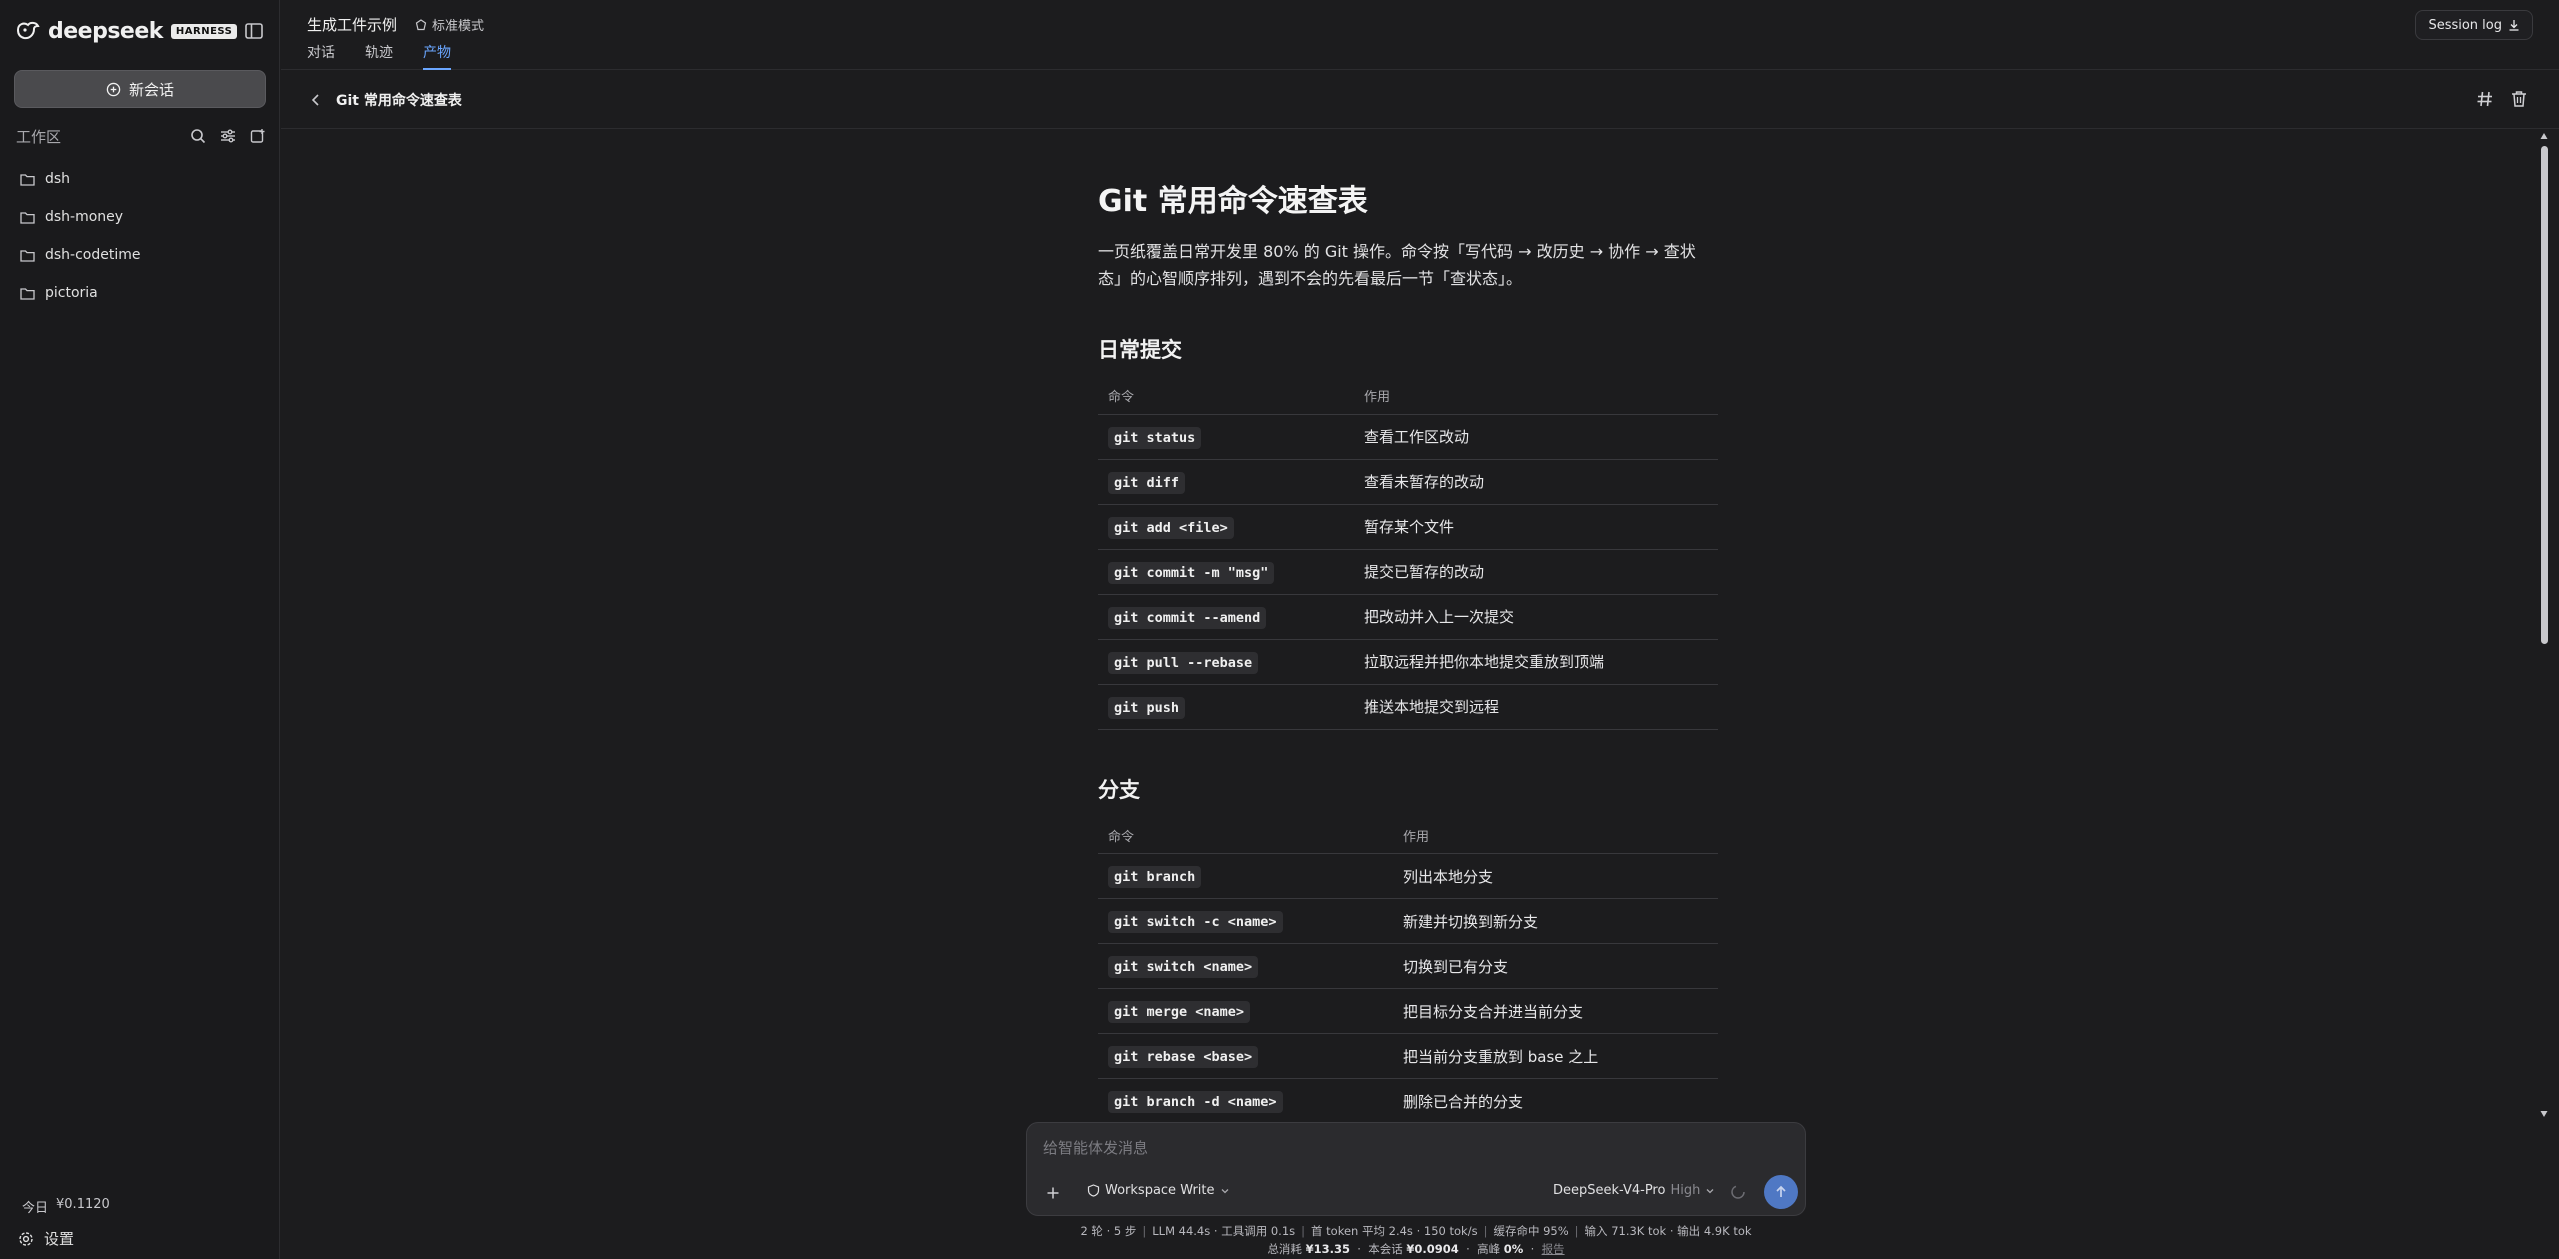 The height and width of the screenshot is (1259, 2559). Describe the element at coordinates (1155, 877) in the screenshot. I see `command-code: git branch` at that location.